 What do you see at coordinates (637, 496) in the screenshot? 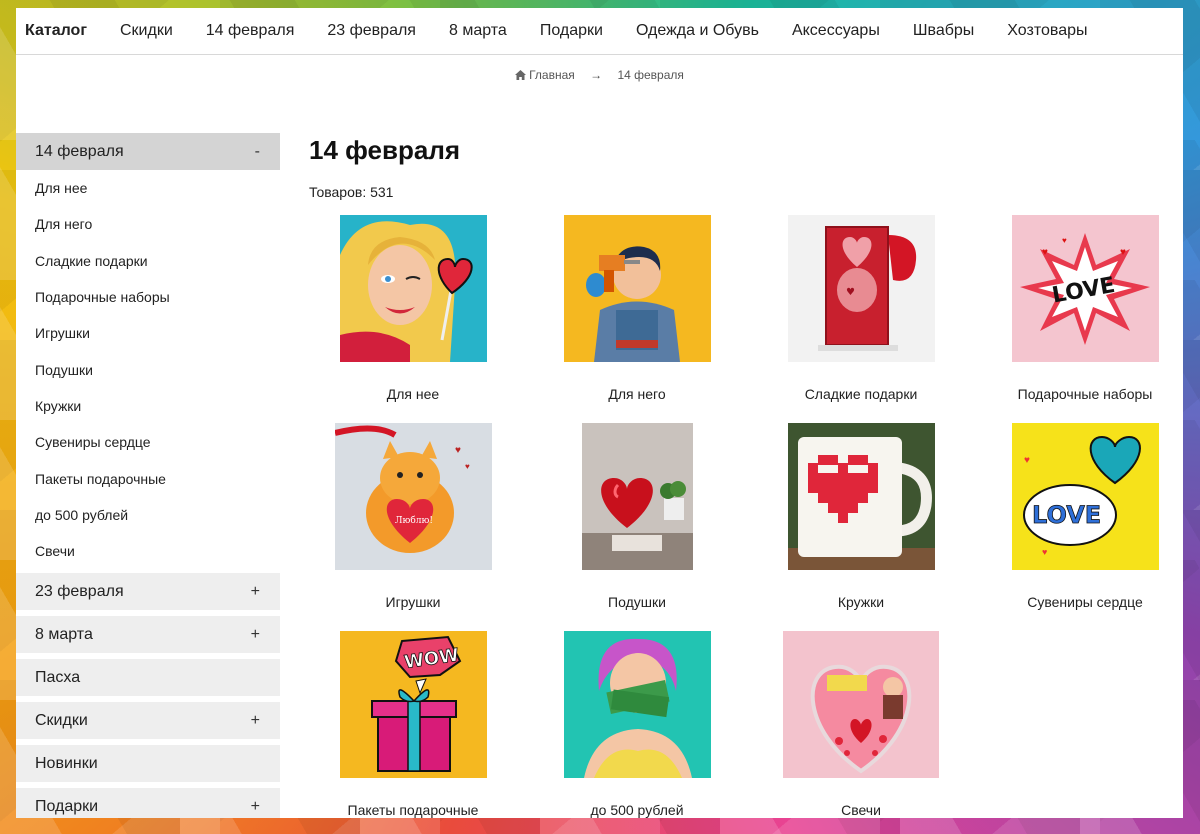
I see `heart-pillow-image` at bounding box center [637, 496].